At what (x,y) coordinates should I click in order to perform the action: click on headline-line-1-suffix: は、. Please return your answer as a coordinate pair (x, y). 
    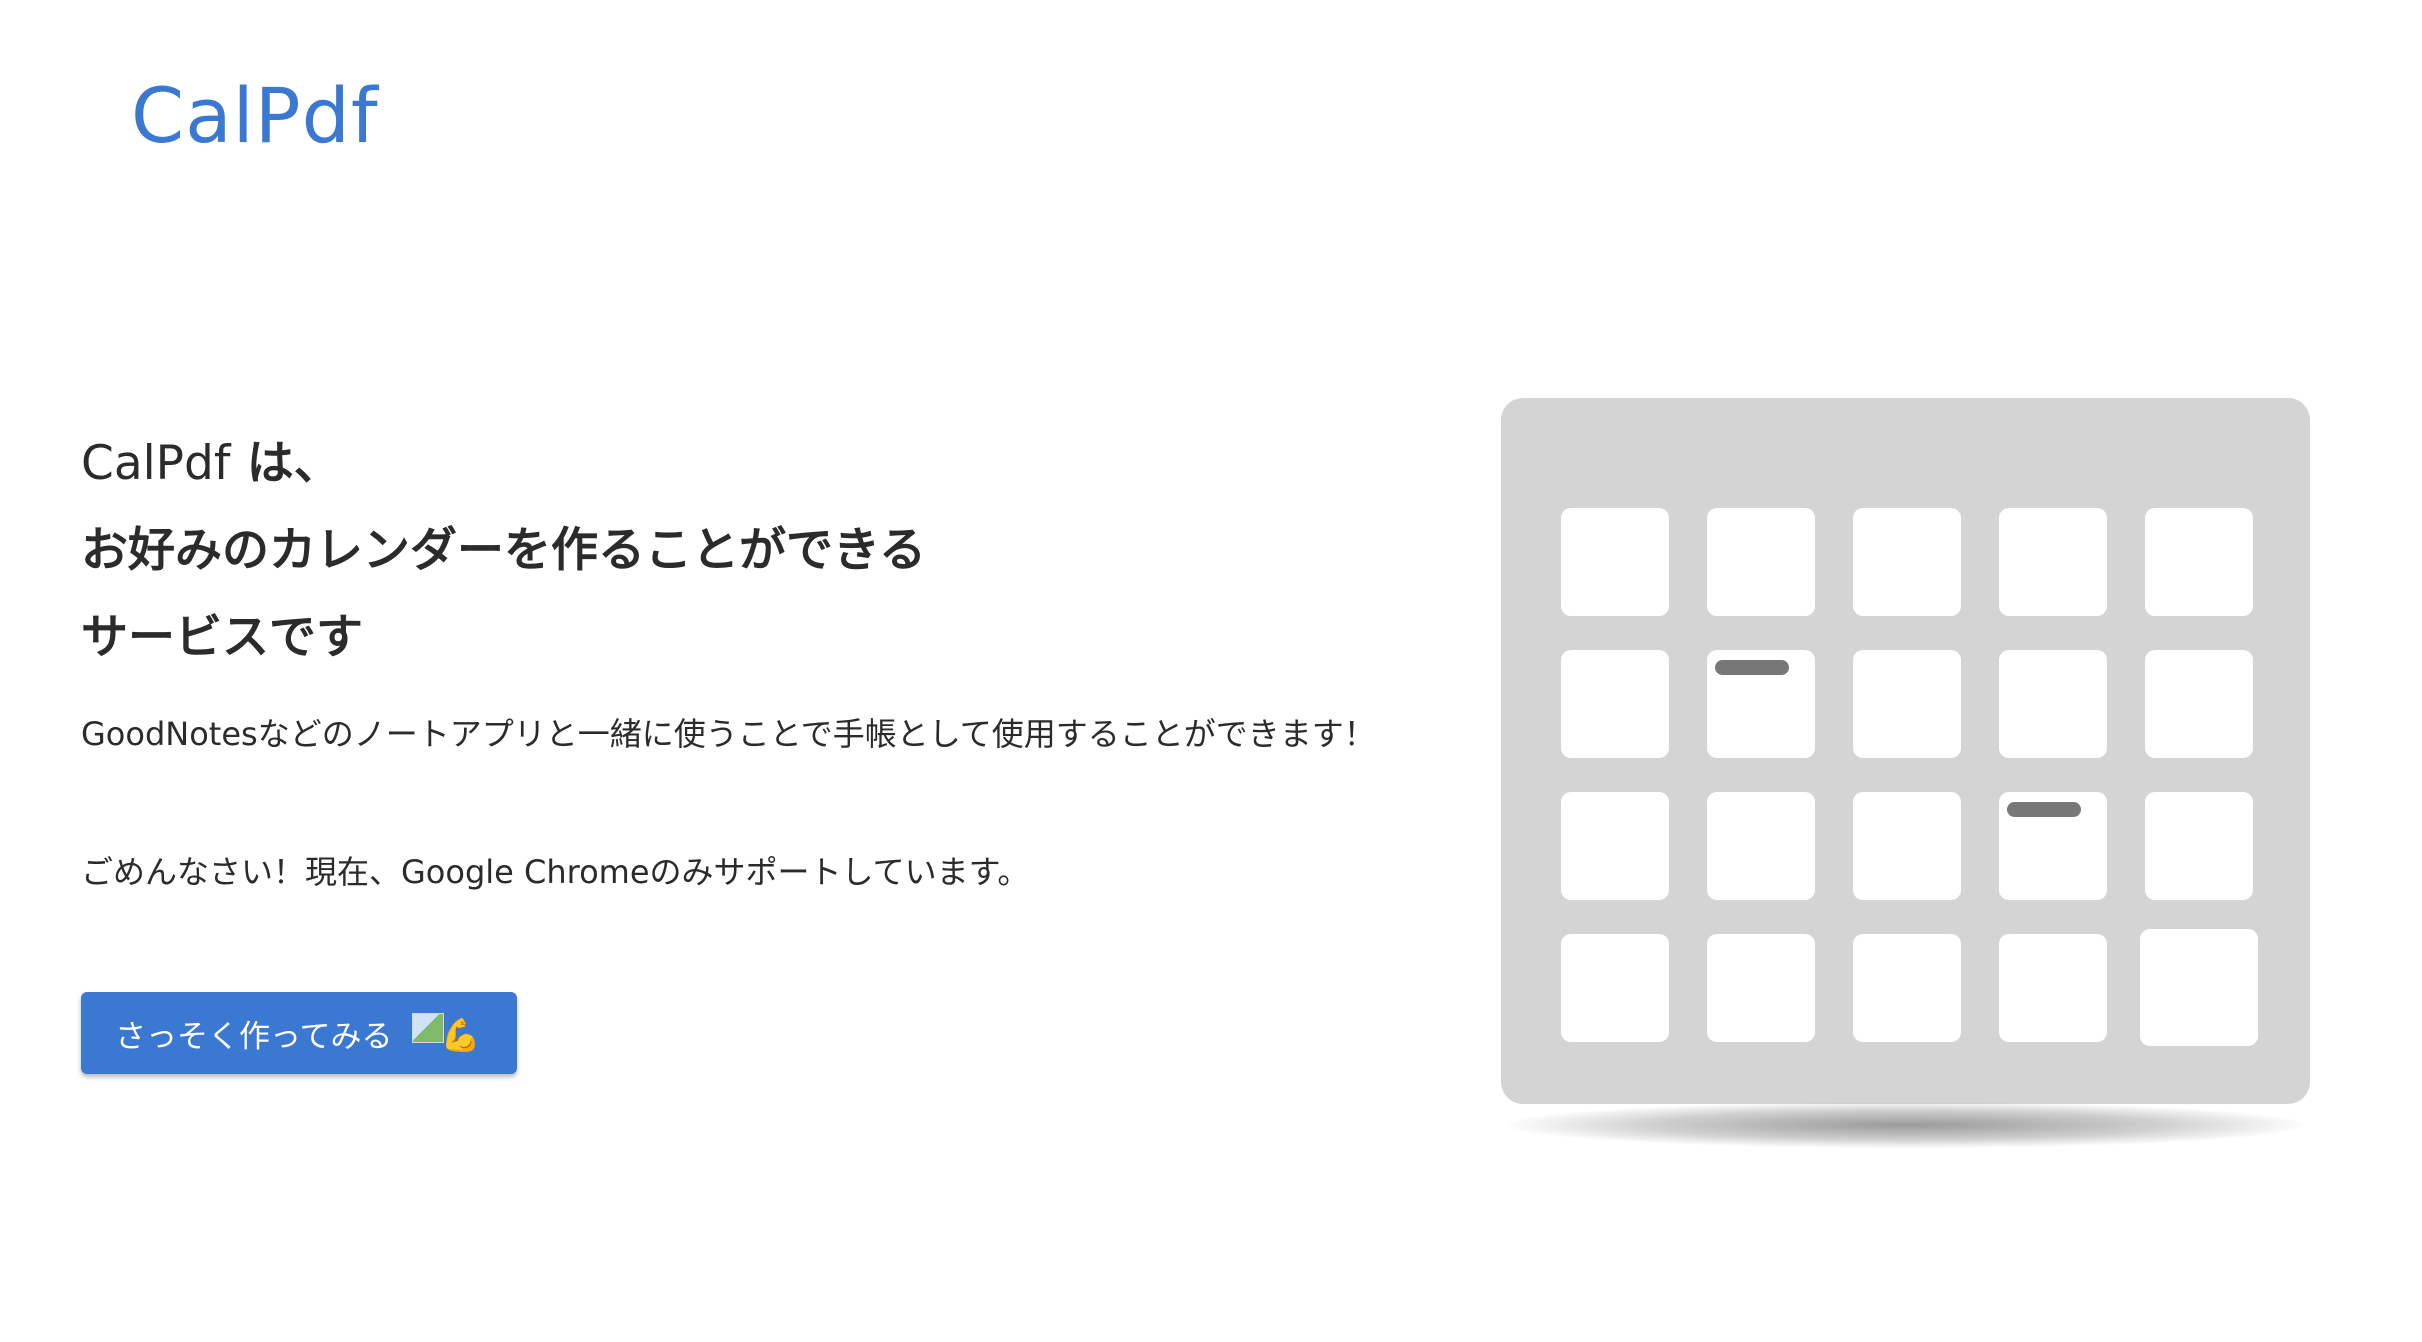
    Looking at the image, I should click on (285, 463).